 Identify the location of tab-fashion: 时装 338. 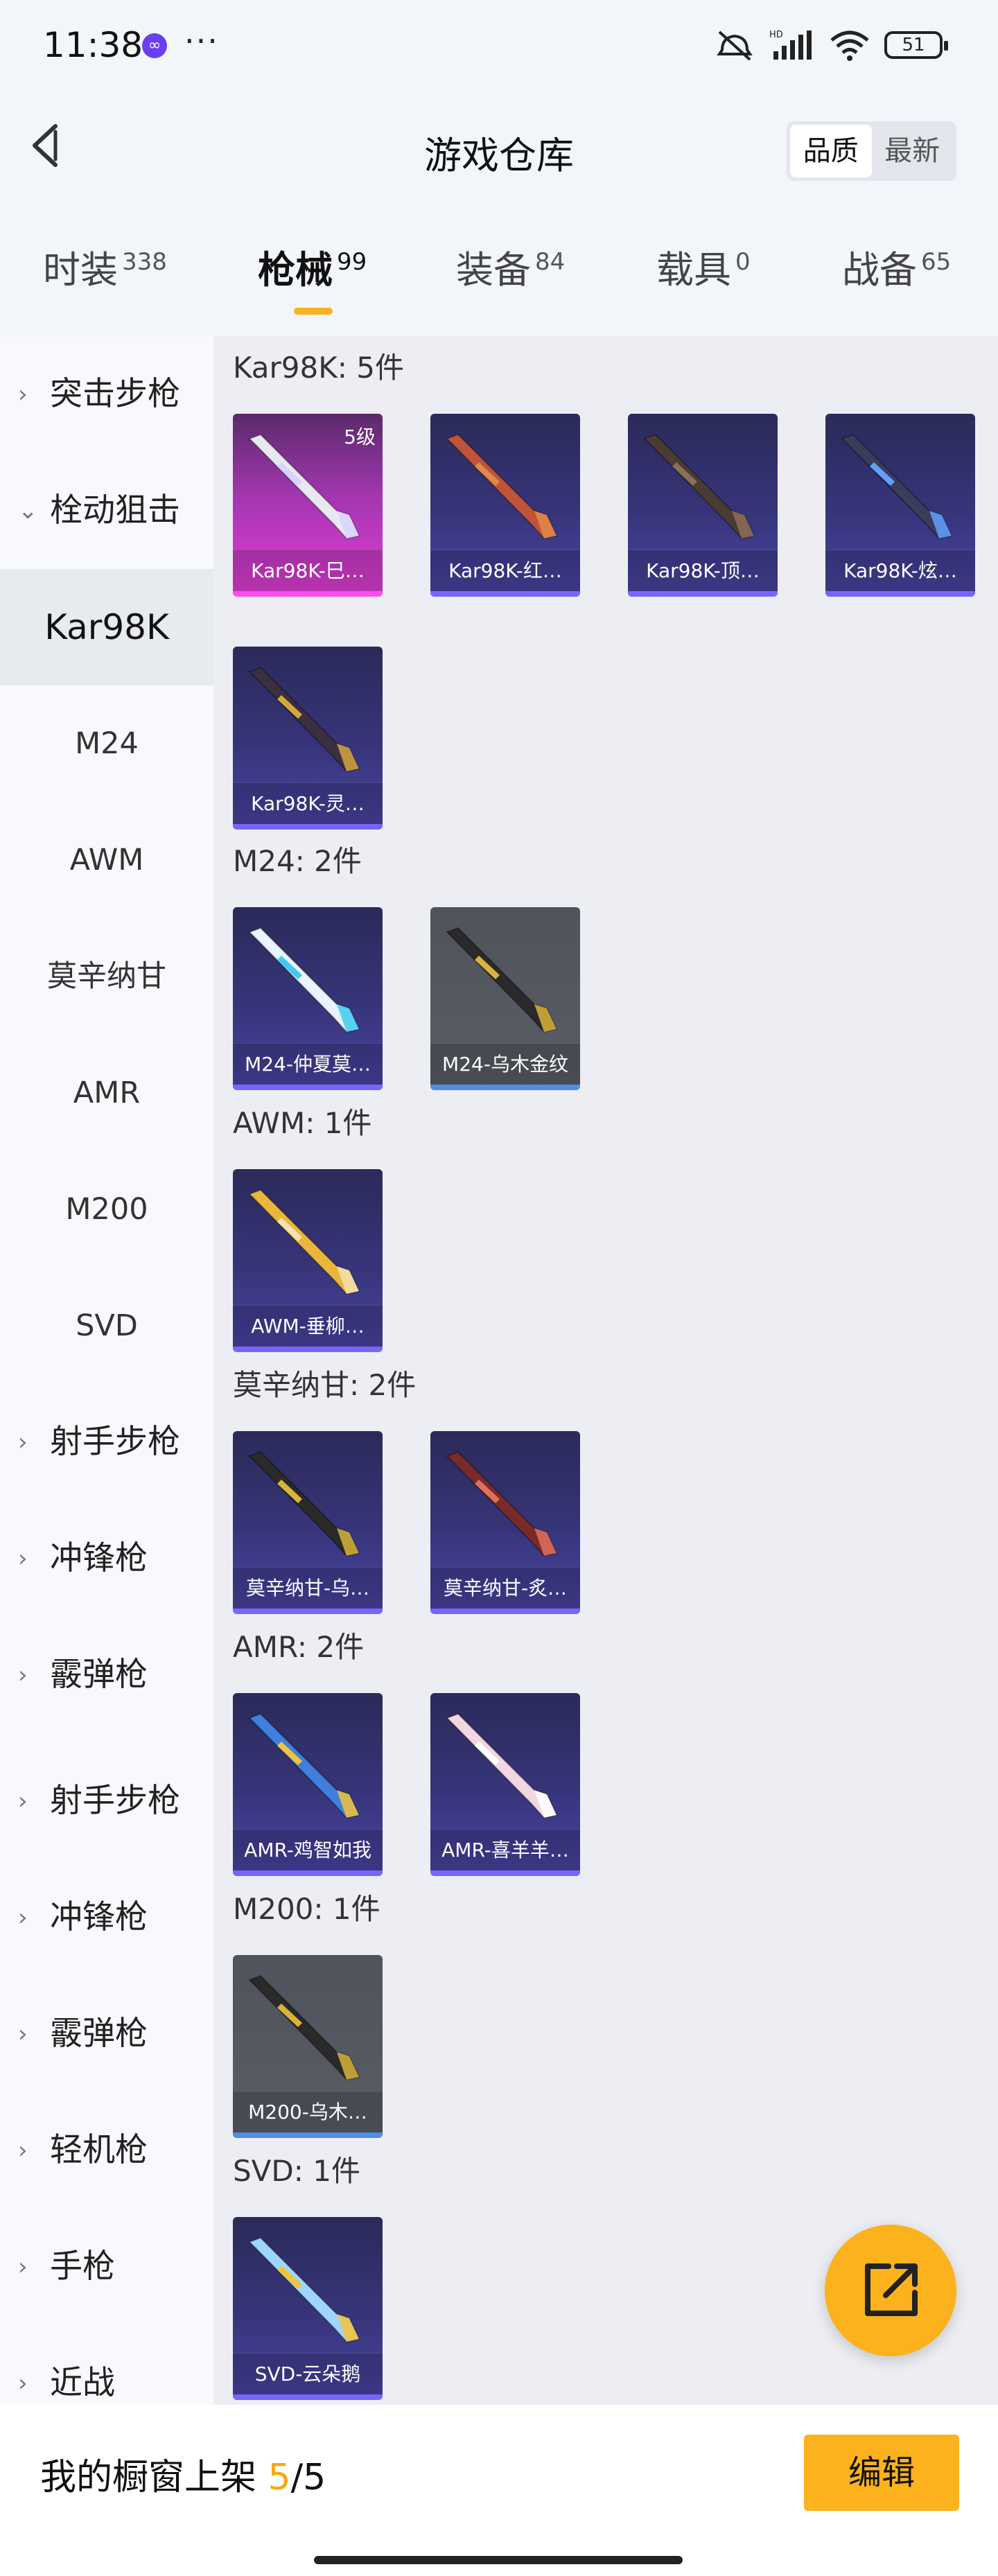
(105, 277).